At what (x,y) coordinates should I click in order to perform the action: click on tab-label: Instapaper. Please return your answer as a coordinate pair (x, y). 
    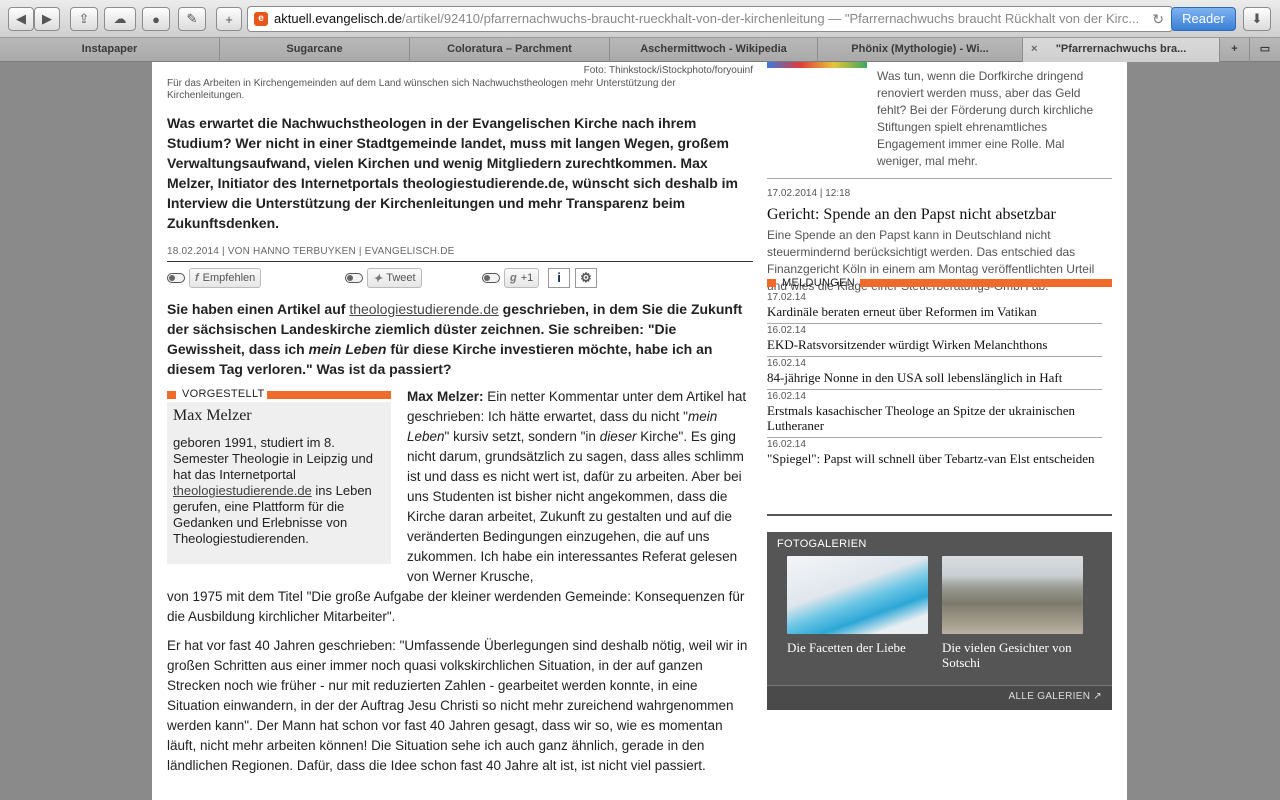
    Looking at the image, I should click on (109, 49).